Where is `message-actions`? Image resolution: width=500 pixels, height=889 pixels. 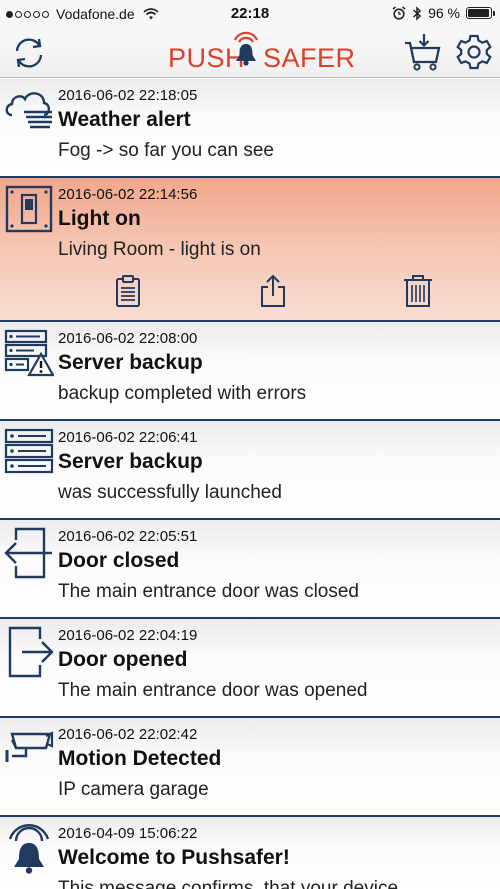
message-actions is located at coordinates (250, 292).